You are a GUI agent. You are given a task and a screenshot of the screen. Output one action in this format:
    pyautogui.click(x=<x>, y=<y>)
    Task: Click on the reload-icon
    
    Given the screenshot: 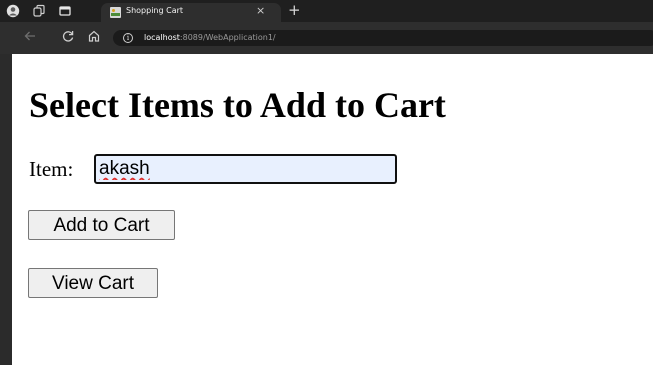 What is the action you would take?
    pyautogui.click(x=68, y=37)
    